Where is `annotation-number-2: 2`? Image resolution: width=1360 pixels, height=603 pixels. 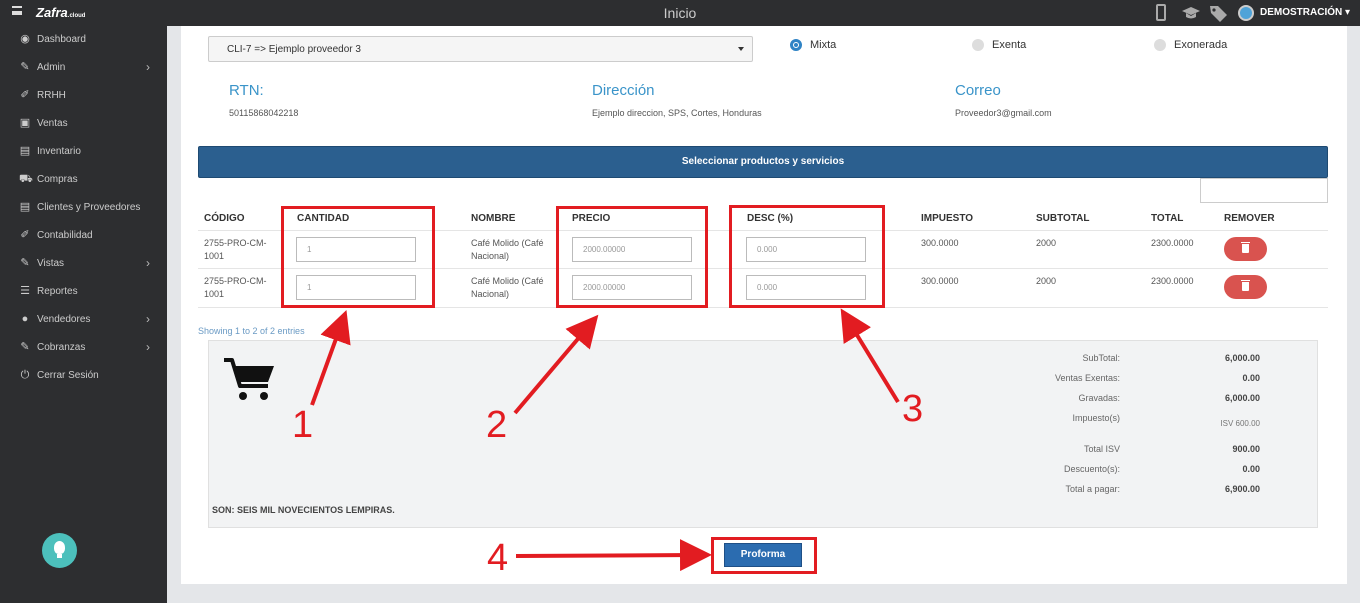
annotation-number-2: 2 is located at coordinates (497, 425).